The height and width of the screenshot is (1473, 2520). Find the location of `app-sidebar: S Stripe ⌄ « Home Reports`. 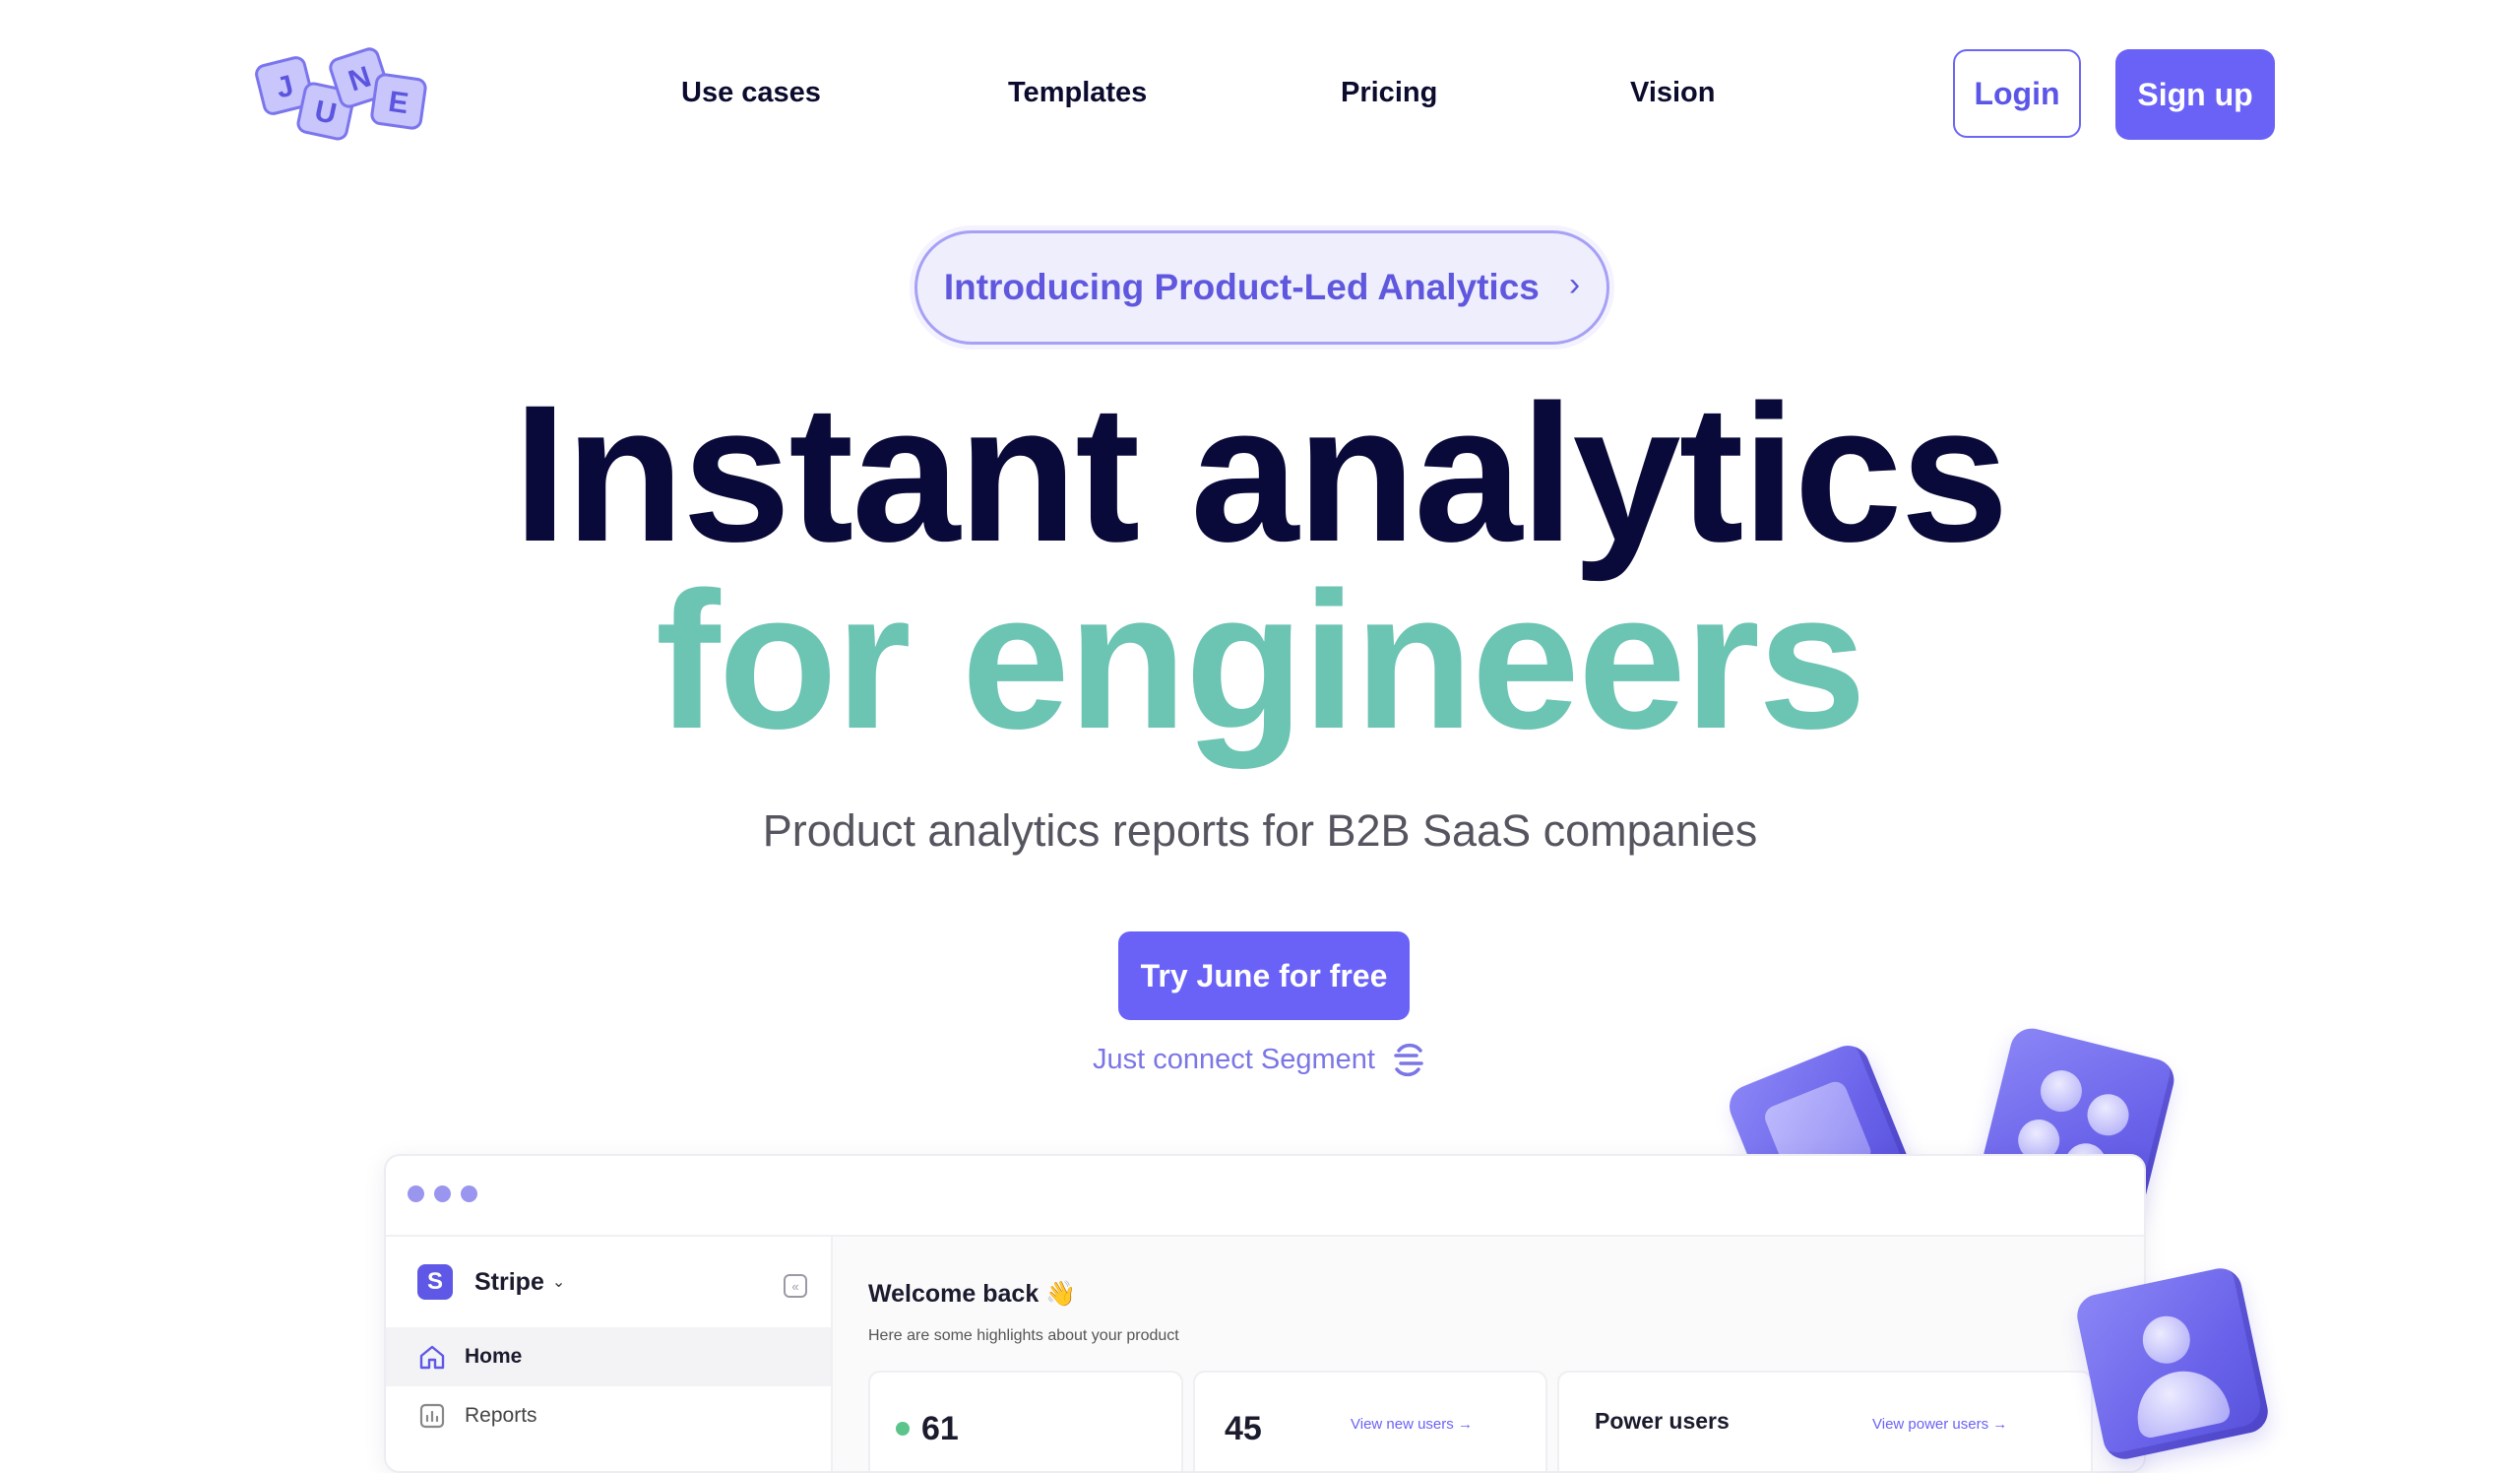

app-sidebar: S Stripe ⌄ « Home Reports is located at coordinates (609, 1354).